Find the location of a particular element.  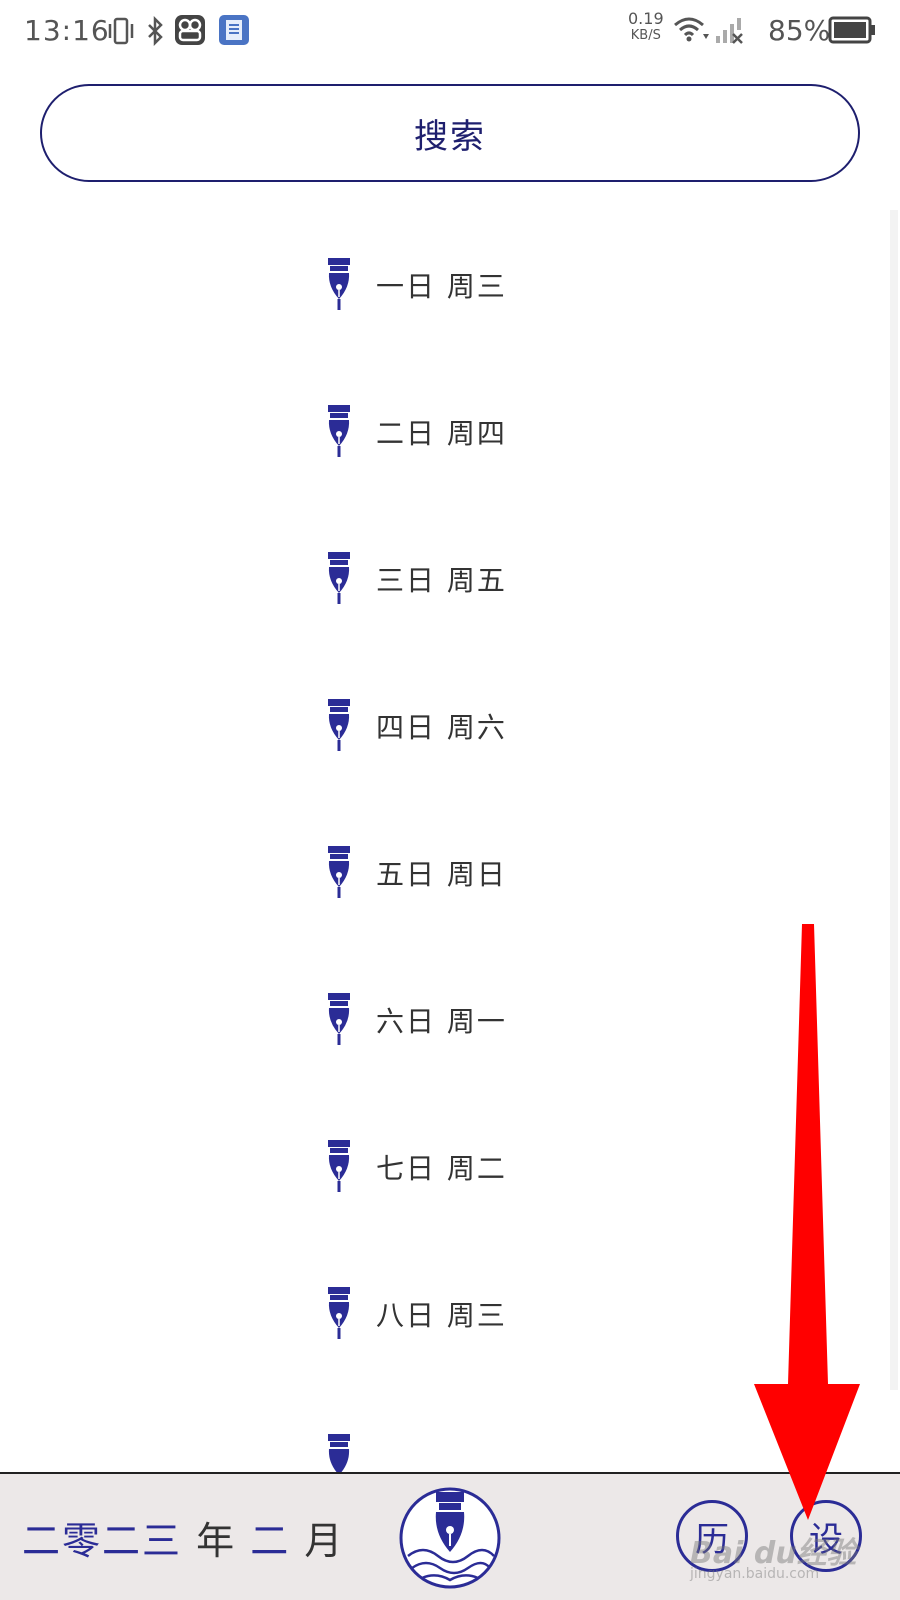

red-arrow-annotation-icon is located at coordinates (807, 1222).